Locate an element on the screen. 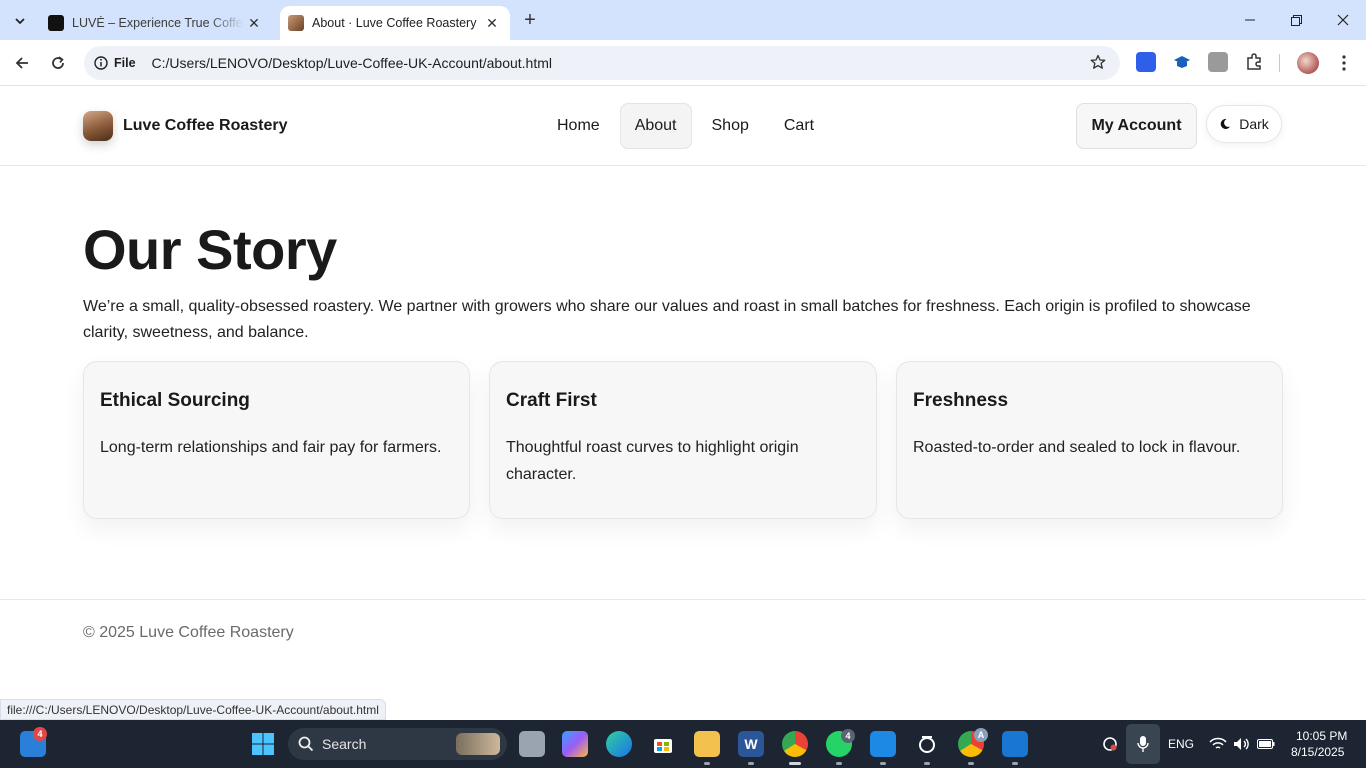 The height and width of the screenshot is (768, 1366). whatsapp-badge: 4 is located at coordinates (848, 736).